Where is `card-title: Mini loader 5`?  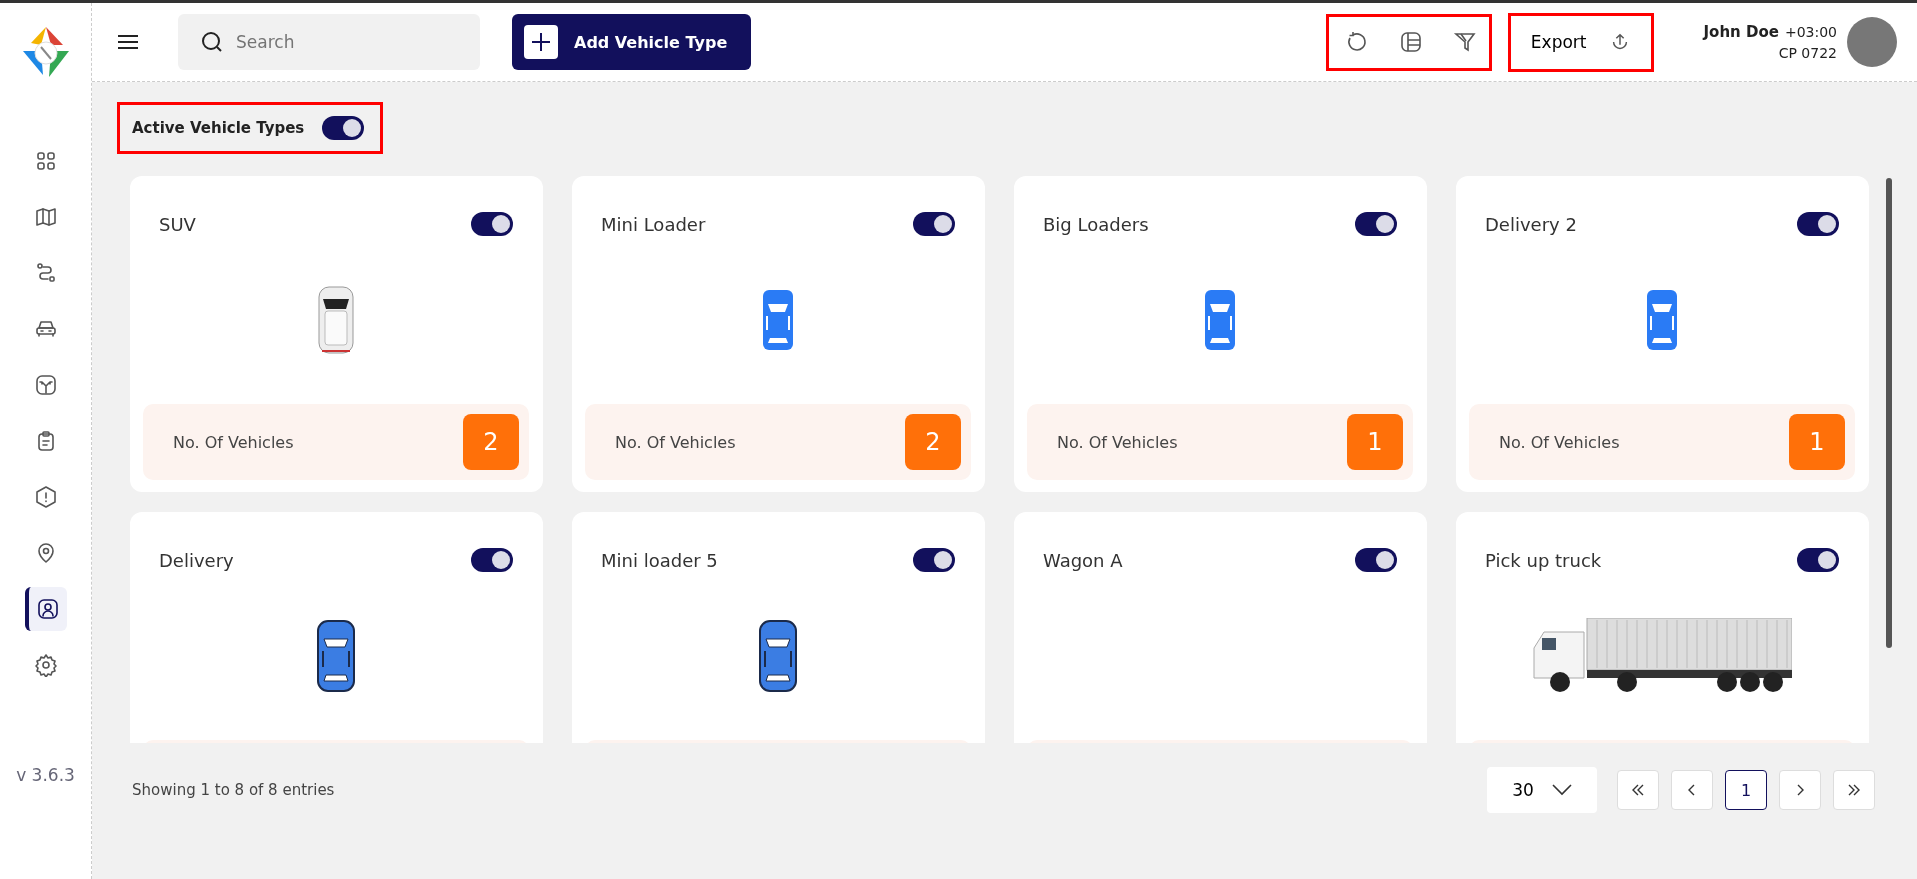
card-title: Mini loader 5 is located at coordinates (659, 560).